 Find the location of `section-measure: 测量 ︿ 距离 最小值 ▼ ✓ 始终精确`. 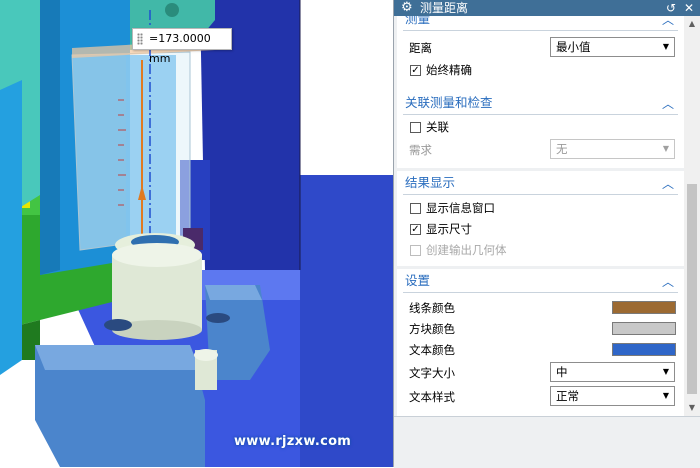

section-measure: 测量 ︿ 距离 最小值 ▼ ✓ 始终精确 is located at coordinates (540, 54).